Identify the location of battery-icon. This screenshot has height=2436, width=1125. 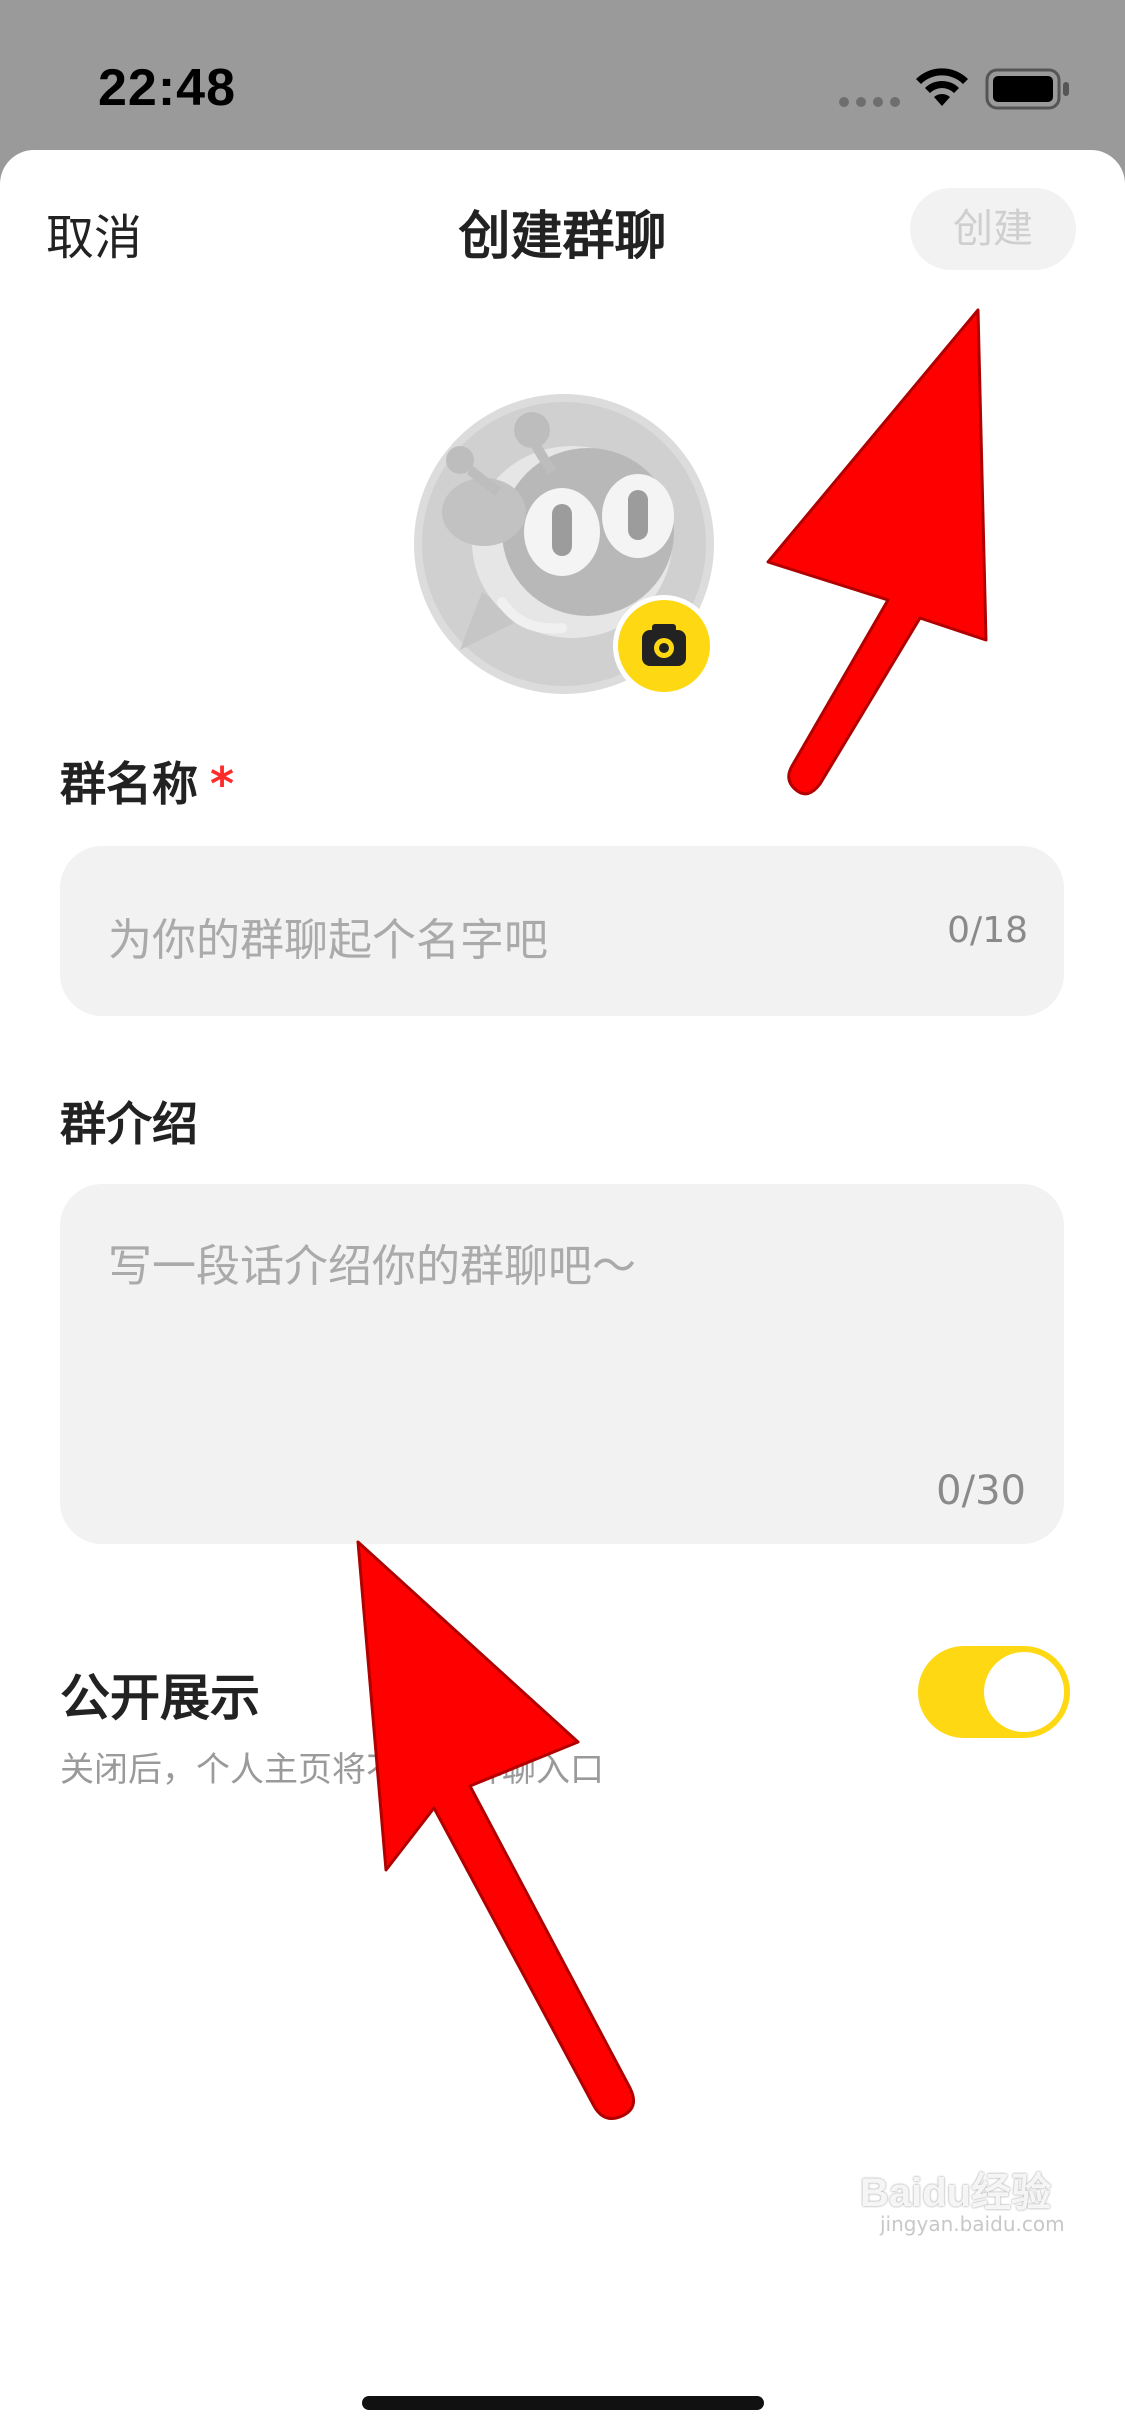
(1027, 89).